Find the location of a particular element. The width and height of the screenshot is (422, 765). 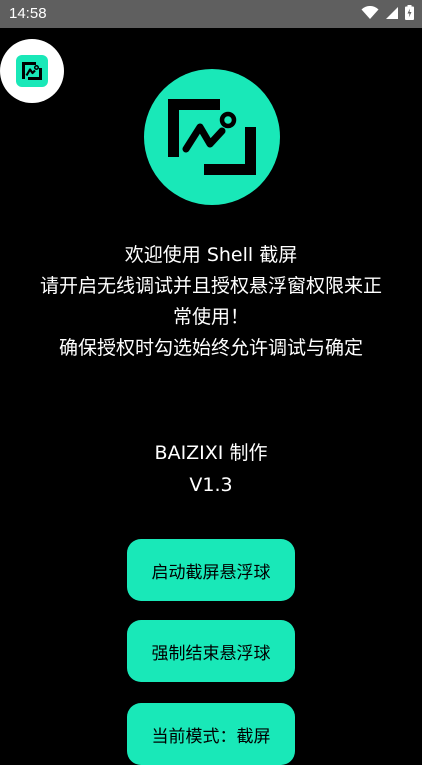

mode-toggle-button: 当前模式：截屏 is located at coordinates (211, 734).